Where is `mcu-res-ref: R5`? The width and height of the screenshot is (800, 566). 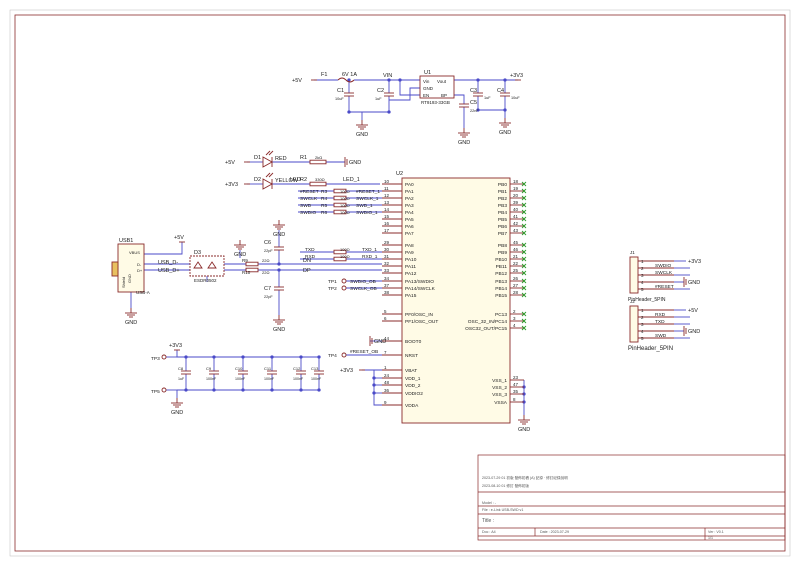
mcu-res-ref: R5 is located at coordinates (324, 206).